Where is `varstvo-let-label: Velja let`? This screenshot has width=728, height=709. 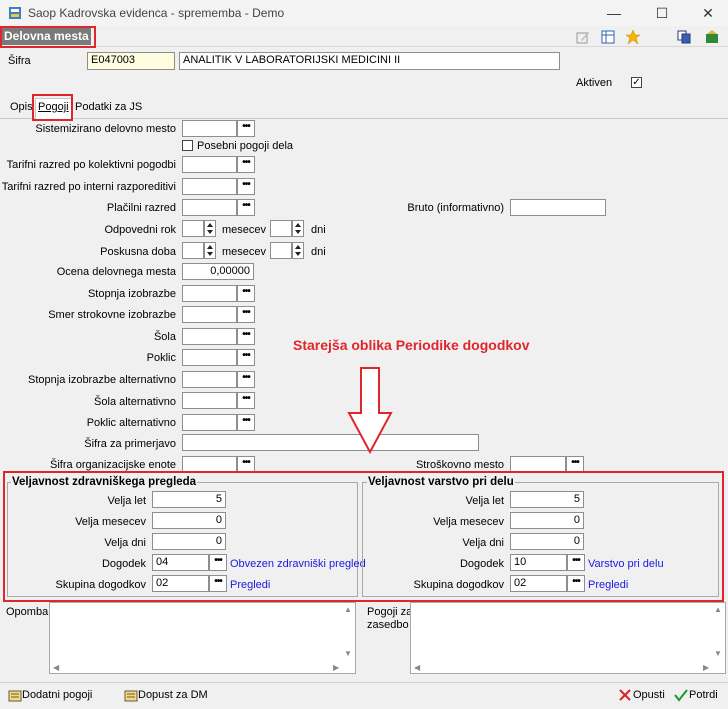 varstvo-let-label: Velja let is located at coordinates (484, 501).